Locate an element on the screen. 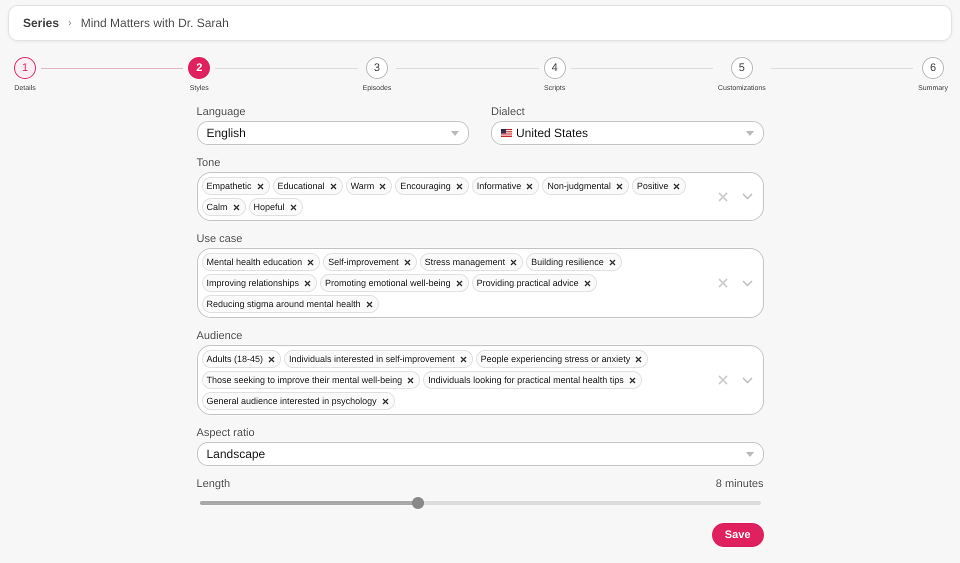  tag-label: Building resilience is located at coordinates (567, 262).